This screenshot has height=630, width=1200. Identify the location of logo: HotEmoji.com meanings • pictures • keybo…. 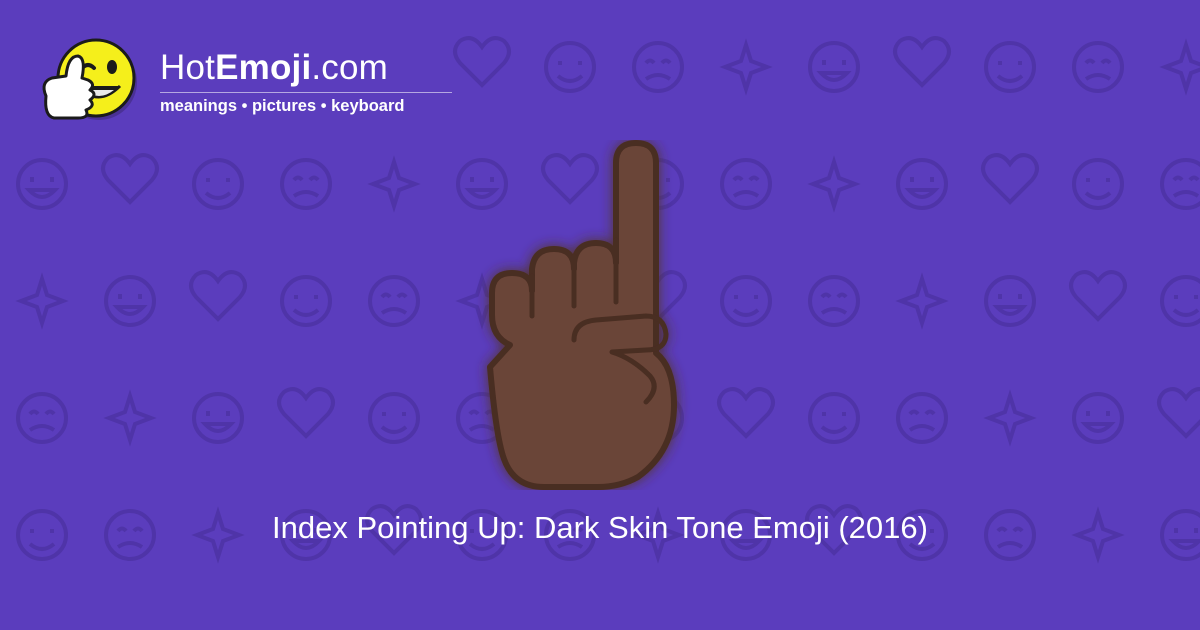
(253, 84).